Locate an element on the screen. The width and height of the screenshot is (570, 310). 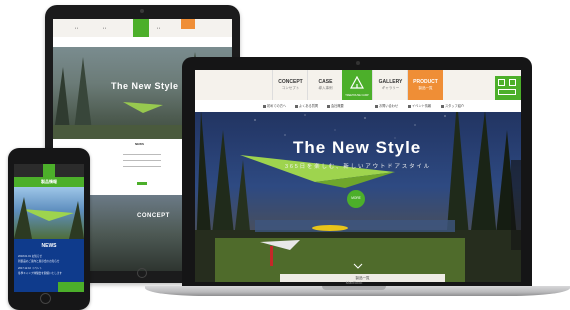
tab-case-label: CASE is located at coordinates (325, 82).